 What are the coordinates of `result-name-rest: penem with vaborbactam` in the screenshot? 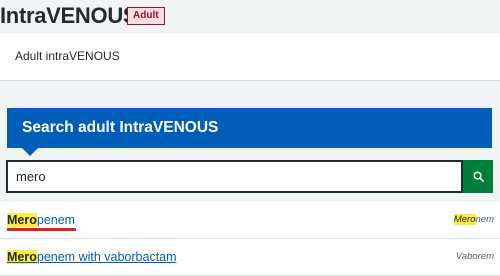 It's located at (106, 257).